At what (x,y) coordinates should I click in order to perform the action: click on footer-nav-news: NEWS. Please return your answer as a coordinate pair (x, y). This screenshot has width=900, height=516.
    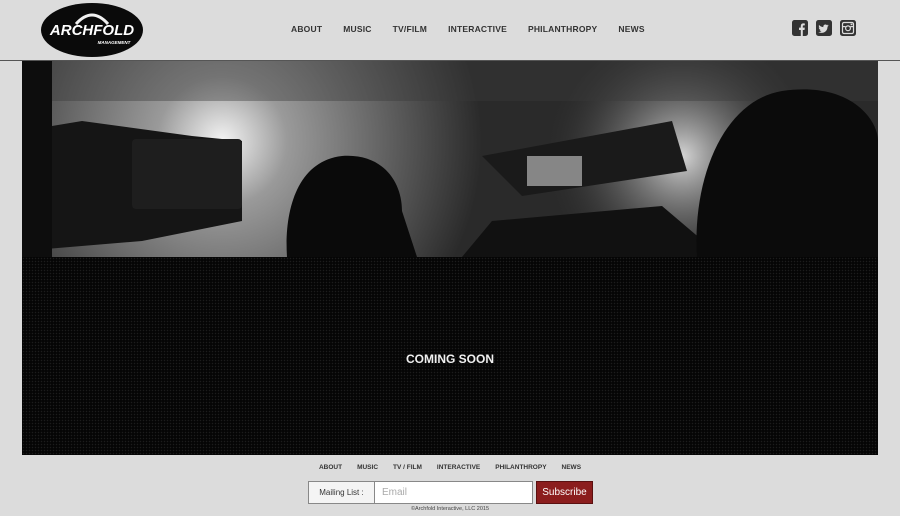
    Looking at the image, I should click on (572, 467).